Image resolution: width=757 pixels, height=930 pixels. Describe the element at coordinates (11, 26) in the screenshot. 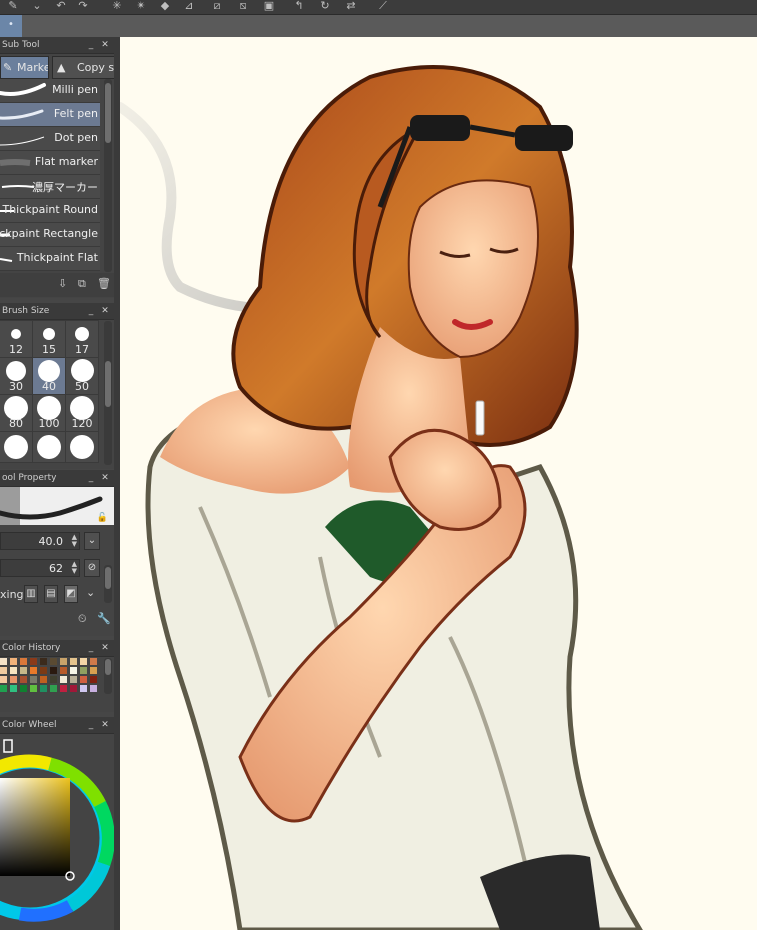

I see `document-tab: •` at that location.